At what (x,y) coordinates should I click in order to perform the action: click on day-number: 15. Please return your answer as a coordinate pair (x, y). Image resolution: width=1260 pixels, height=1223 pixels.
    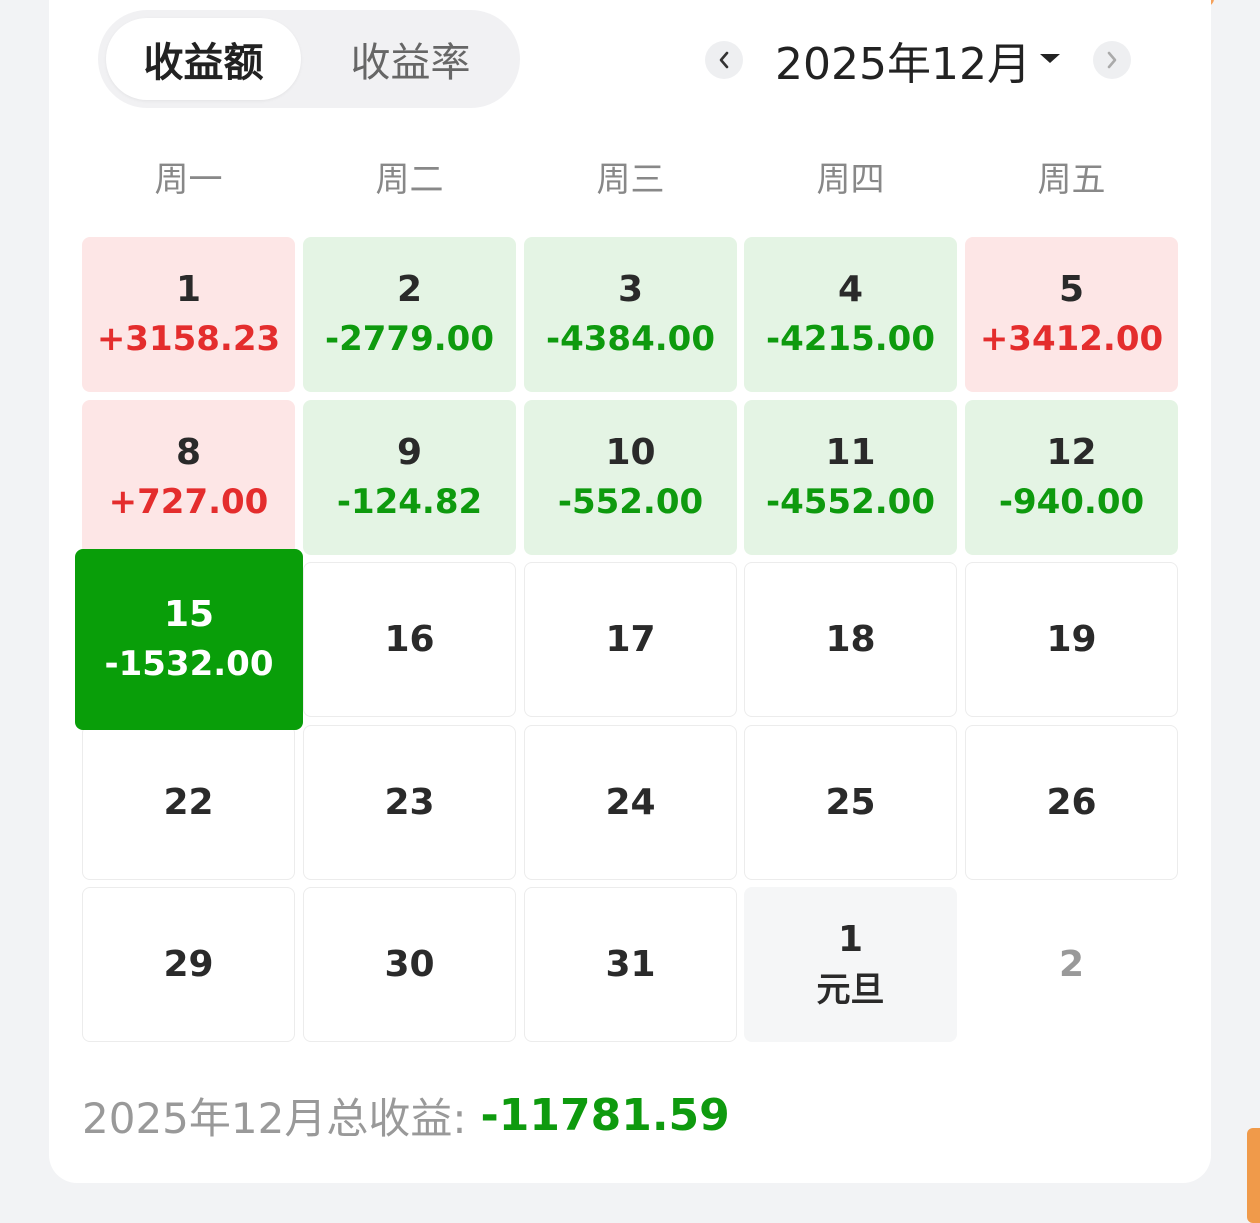
    Looking at the image, I should click on (189, 614).